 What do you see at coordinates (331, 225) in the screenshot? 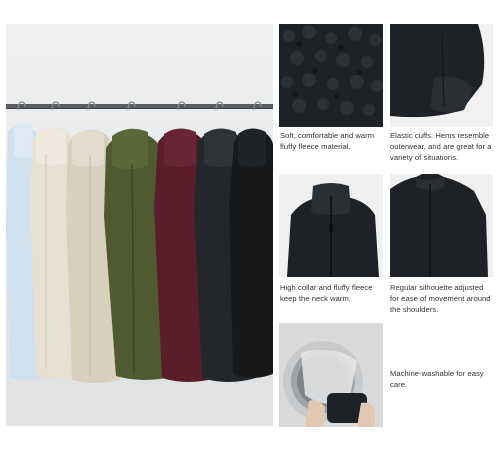
I see `high-collar-image` at bounding box center [331, 225].